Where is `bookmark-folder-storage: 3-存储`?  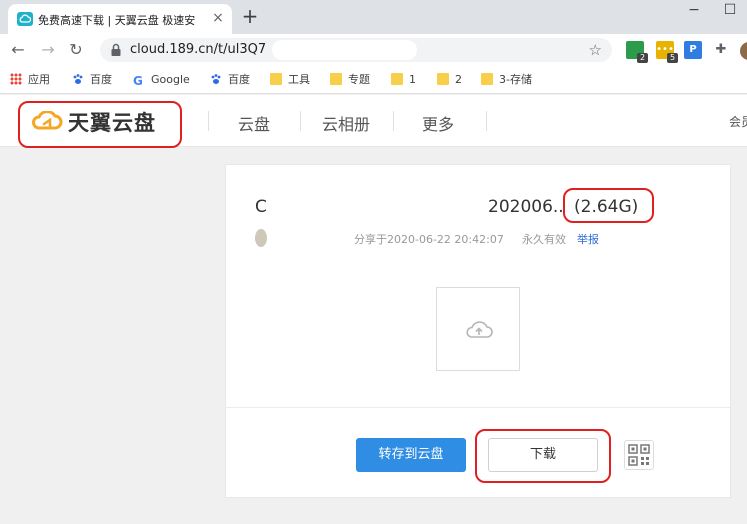
bookmark-folder-storage: 3-存储 is located at coordinates (506, 80).